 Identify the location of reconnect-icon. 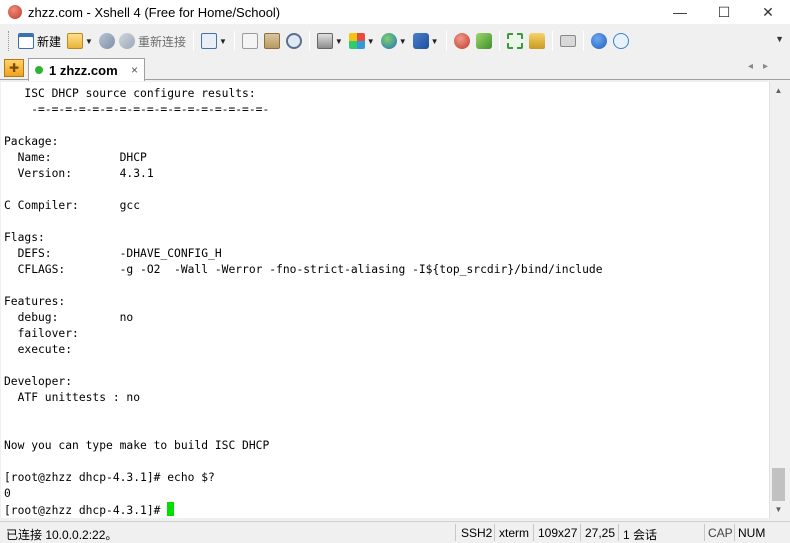
(126, 41).